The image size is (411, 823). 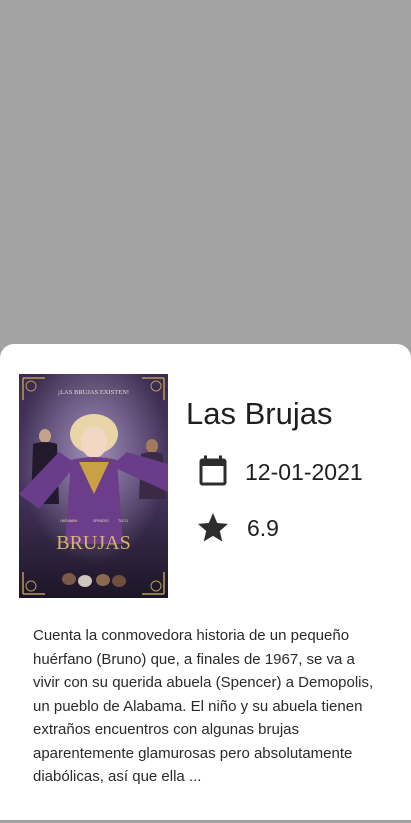 I want to click on poster-credit-2: SPENCER, so click(x=101, y=521).